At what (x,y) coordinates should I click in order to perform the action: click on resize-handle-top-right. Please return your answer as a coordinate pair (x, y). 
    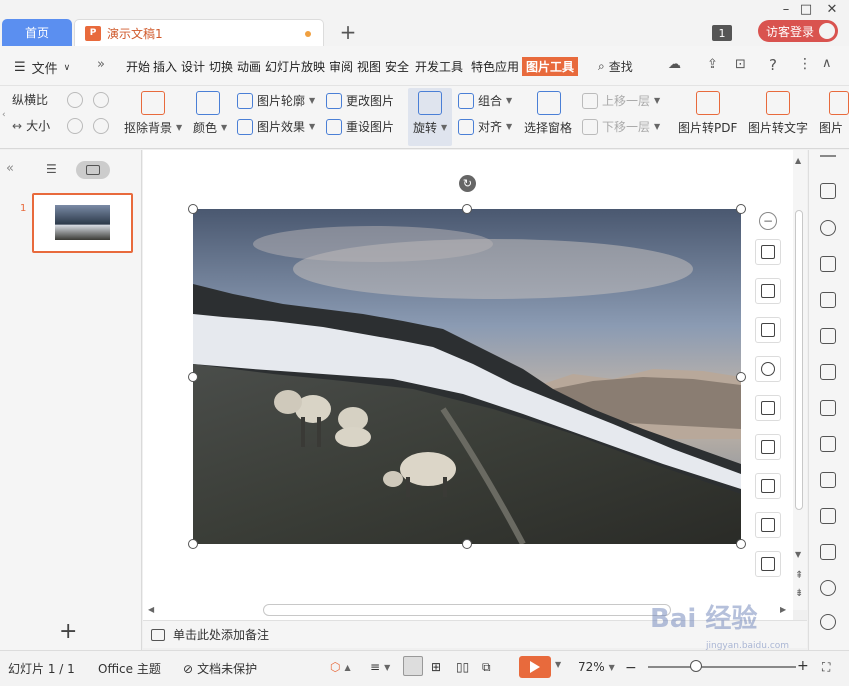
    Looking at the image, I should click on (741, 209).